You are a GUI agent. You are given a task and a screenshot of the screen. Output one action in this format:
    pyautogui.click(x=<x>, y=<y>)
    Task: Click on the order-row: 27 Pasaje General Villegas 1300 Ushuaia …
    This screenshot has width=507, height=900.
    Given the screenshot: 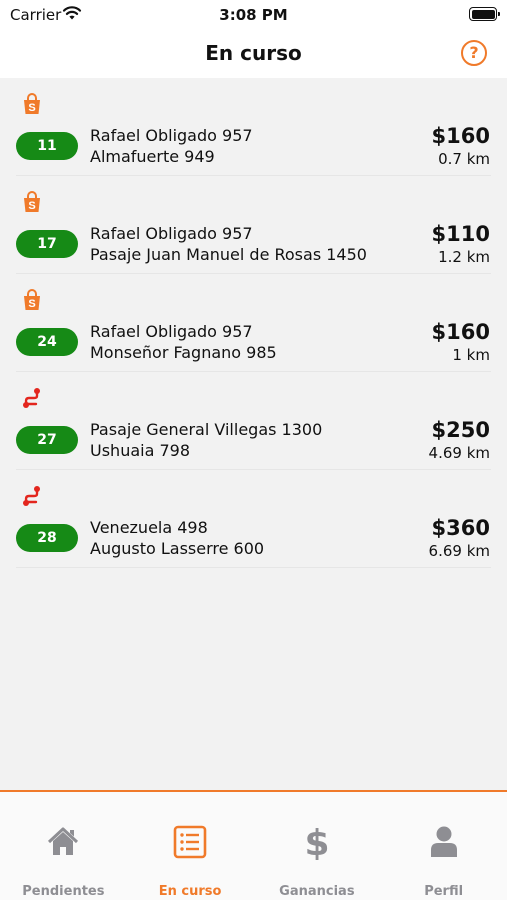 What is the action you would take?
    pyautogui.click(x=253, y=421)
    